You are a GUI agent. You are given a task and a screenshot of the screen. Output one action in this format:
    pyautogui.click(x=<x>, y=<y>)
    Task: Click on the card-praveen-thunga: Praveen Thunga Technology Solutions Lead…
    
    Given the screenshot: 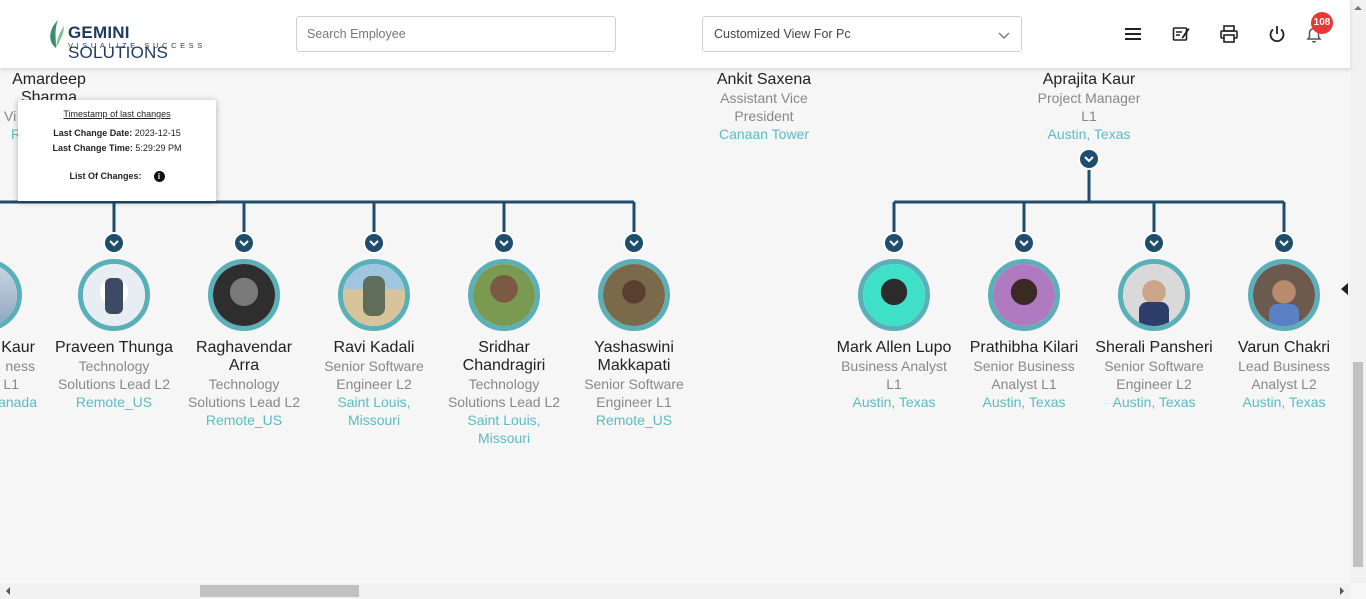 What is the action you would take?
    pyautogui.click(x=114, y=335)
    